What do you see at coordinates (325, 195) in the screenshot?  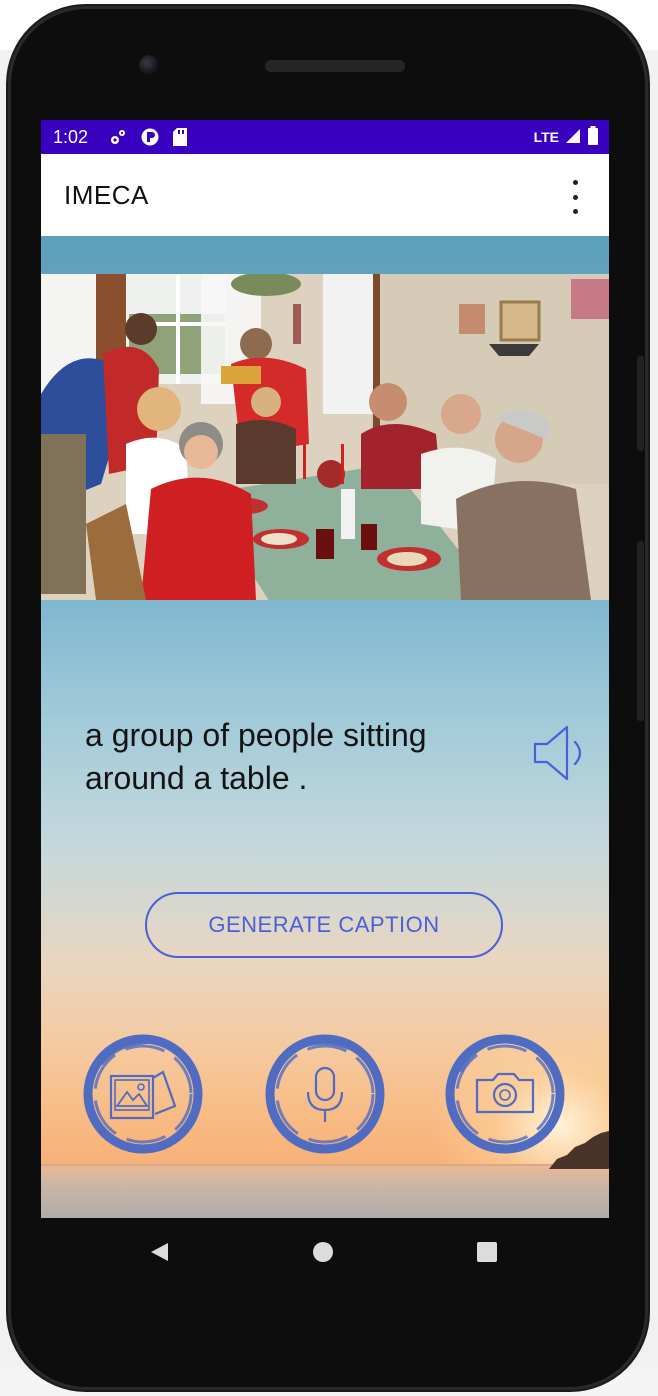 I see `app-bar: IMECA` at bounding box center [325, 195].